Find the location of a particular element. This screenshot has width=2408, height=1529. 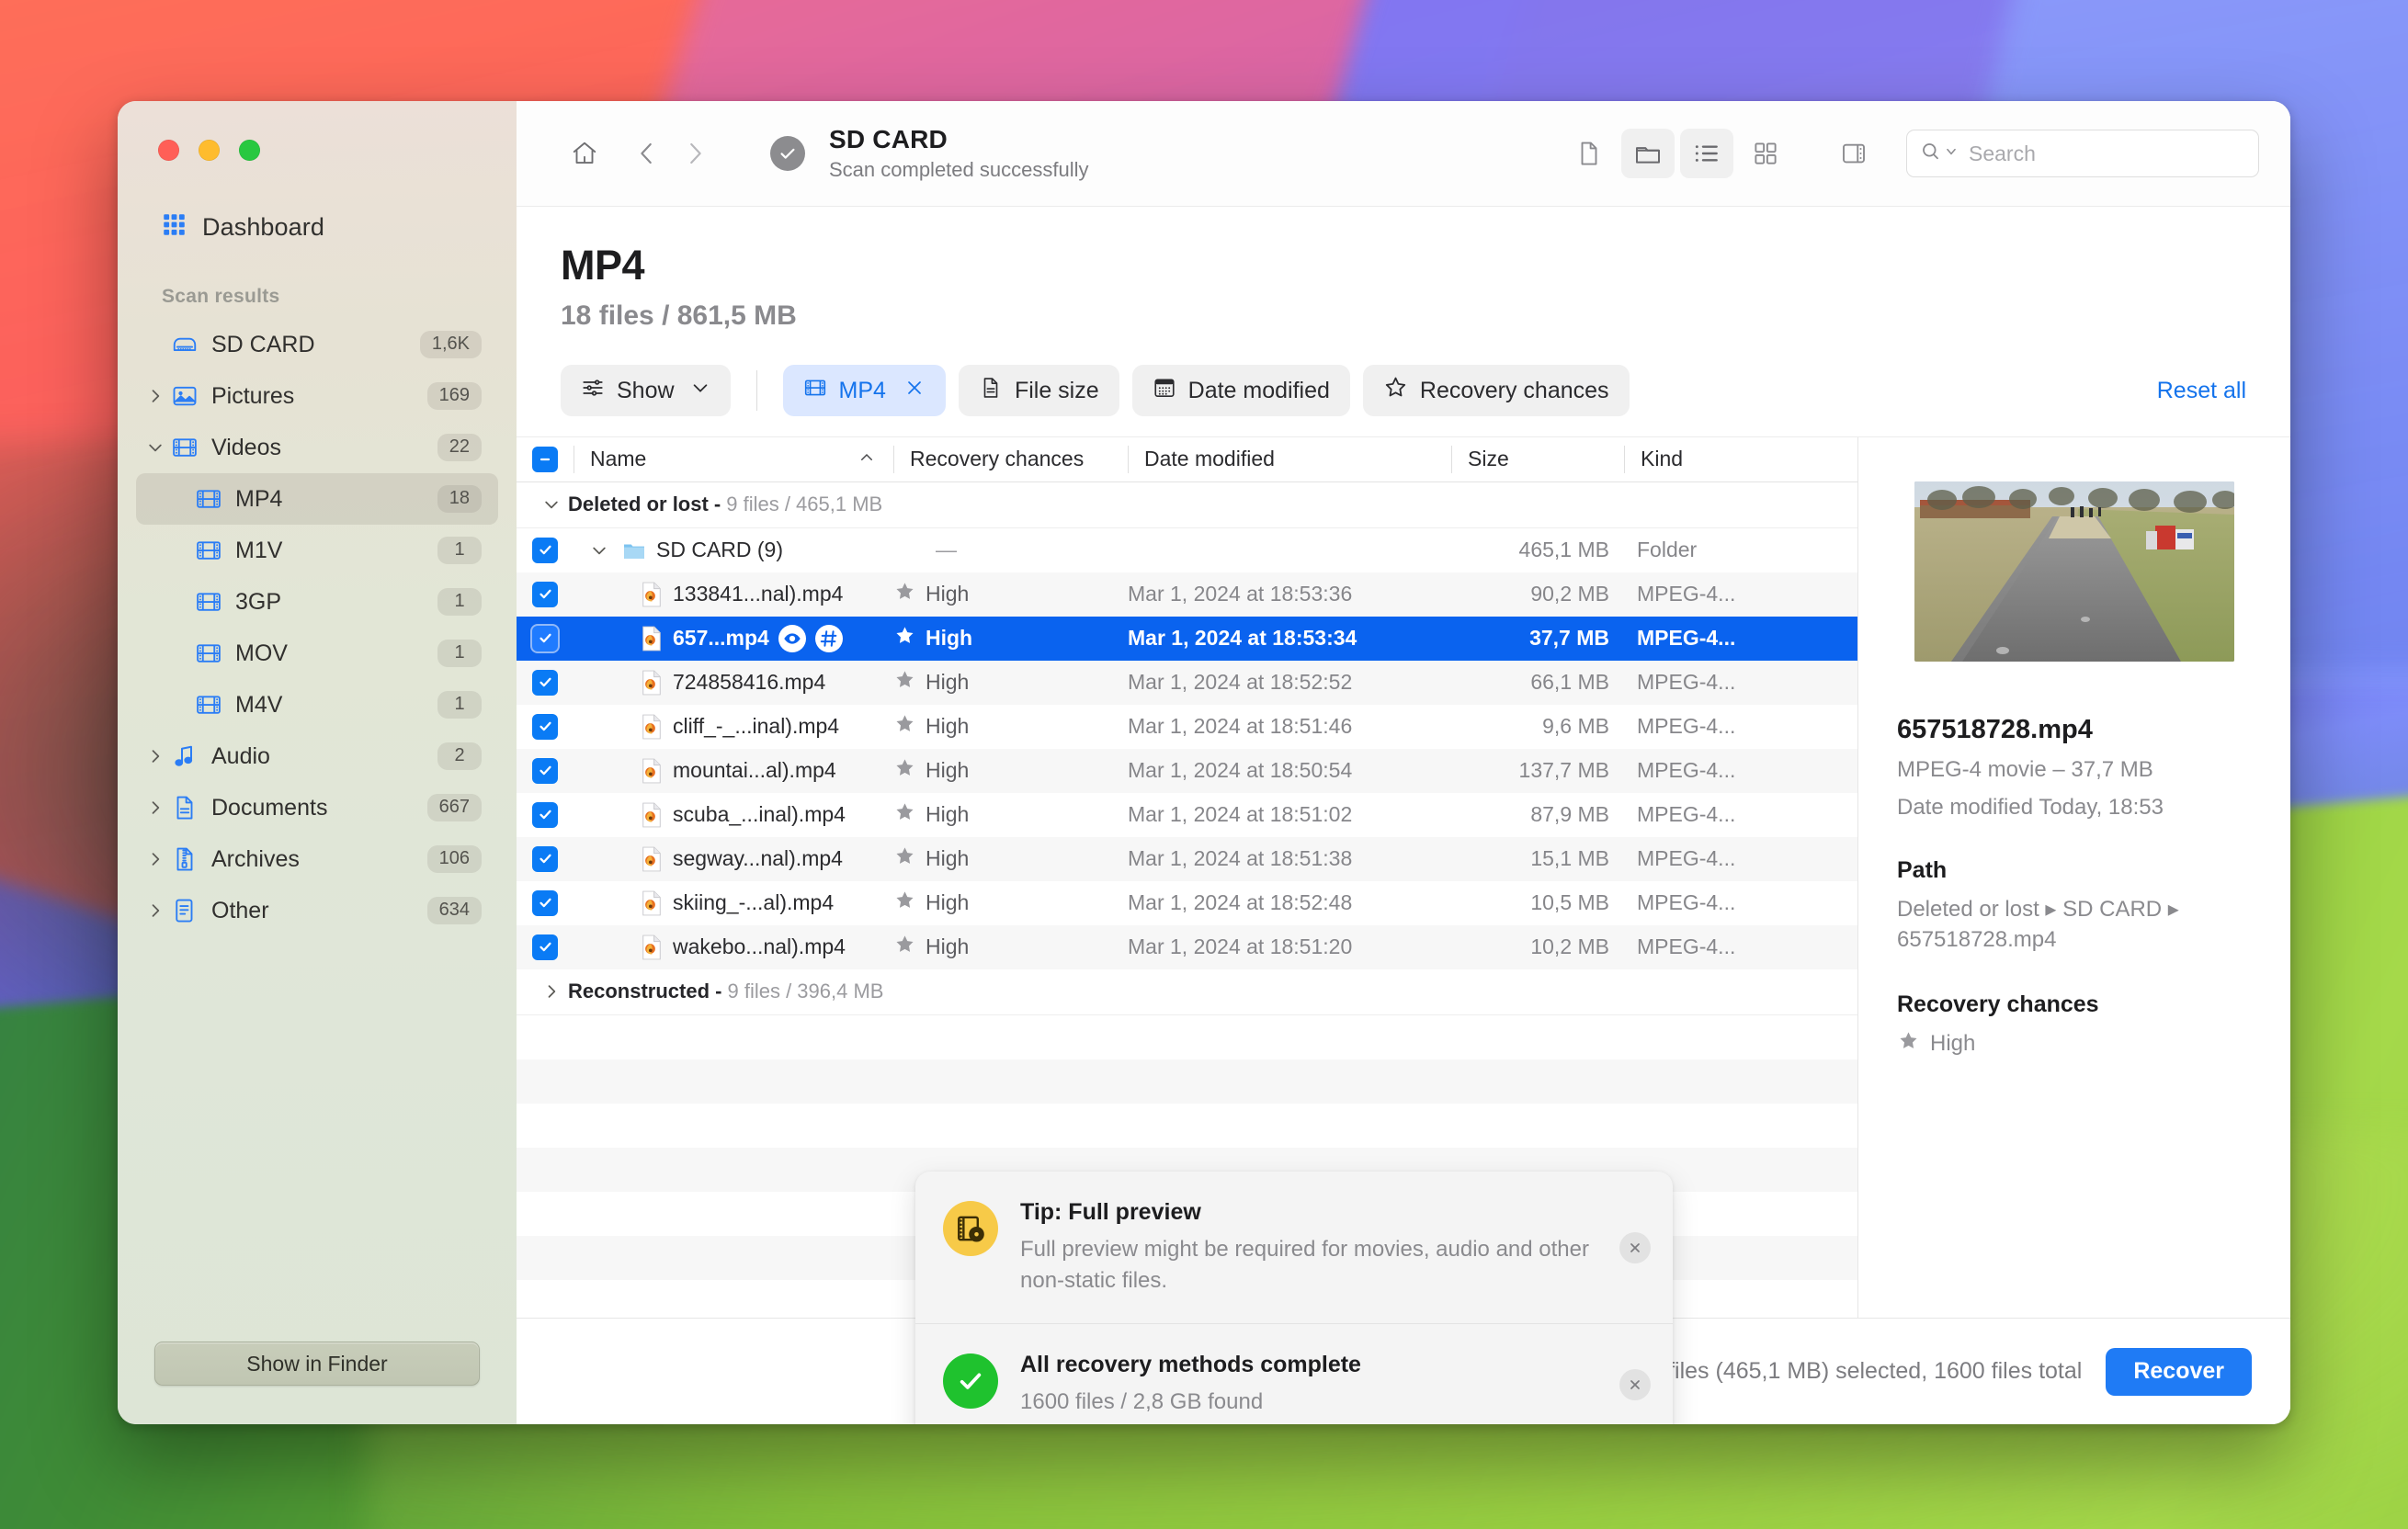

table-group-header: Deleted or lost - 9 files / 465,1 MB is located at coordinates (1187, 505).